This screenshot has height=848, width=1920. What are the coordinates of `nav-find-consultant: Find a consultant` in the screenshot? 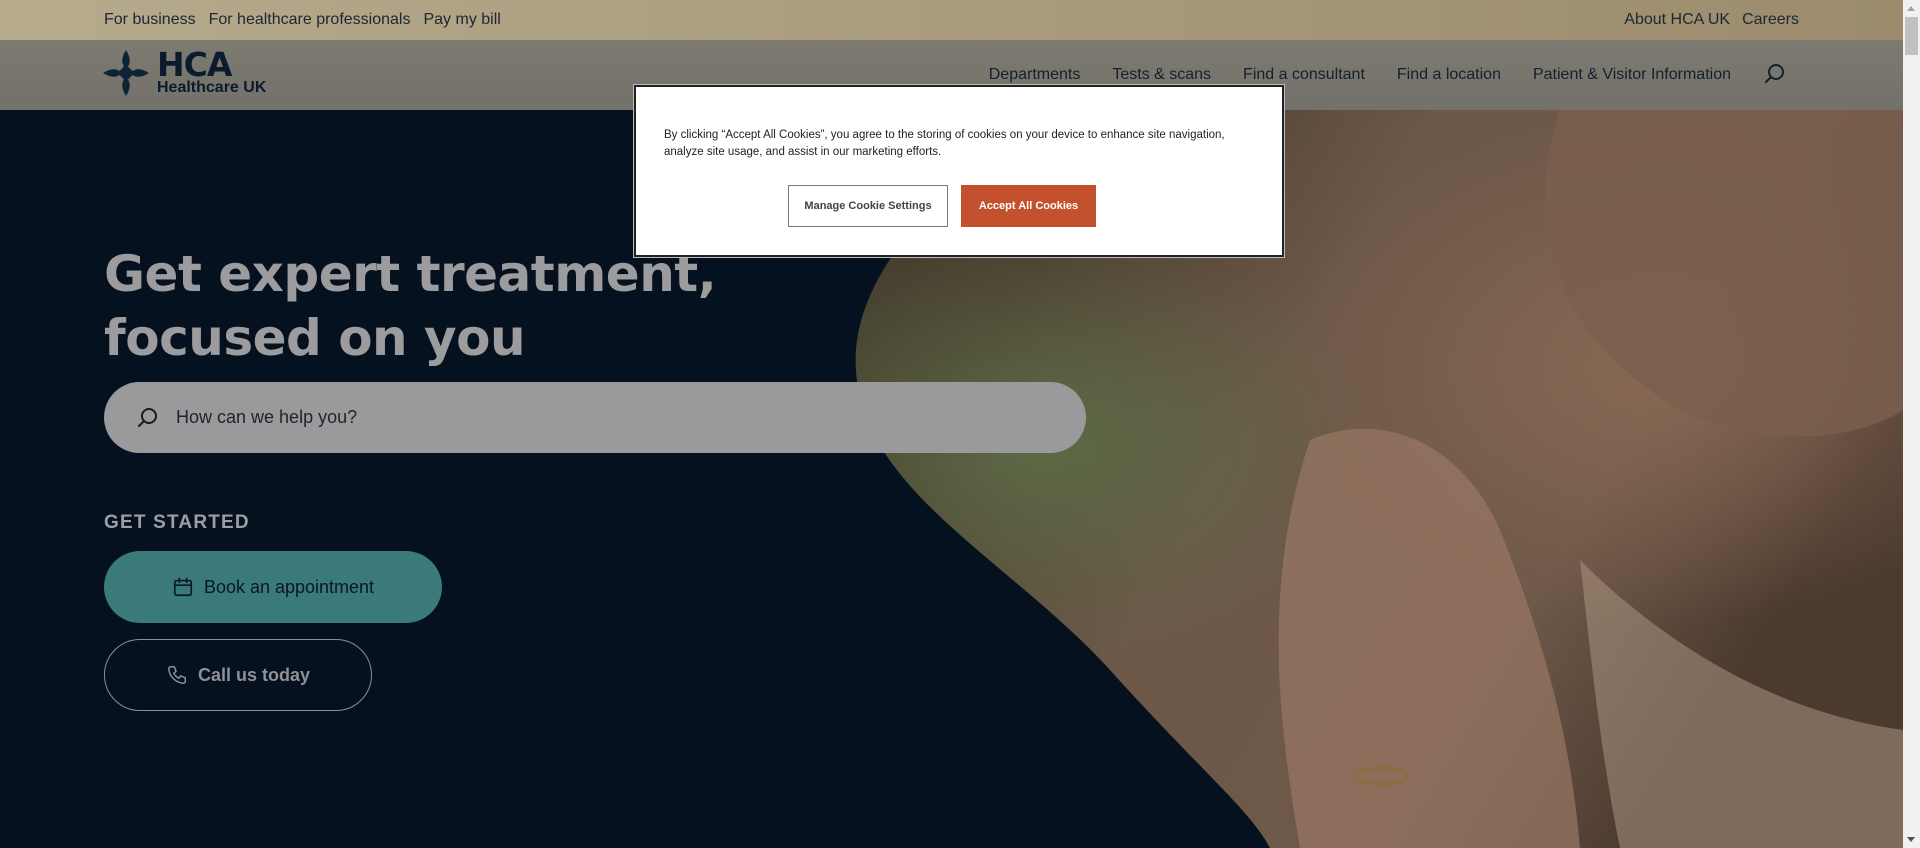 It's located at (1304, 75).